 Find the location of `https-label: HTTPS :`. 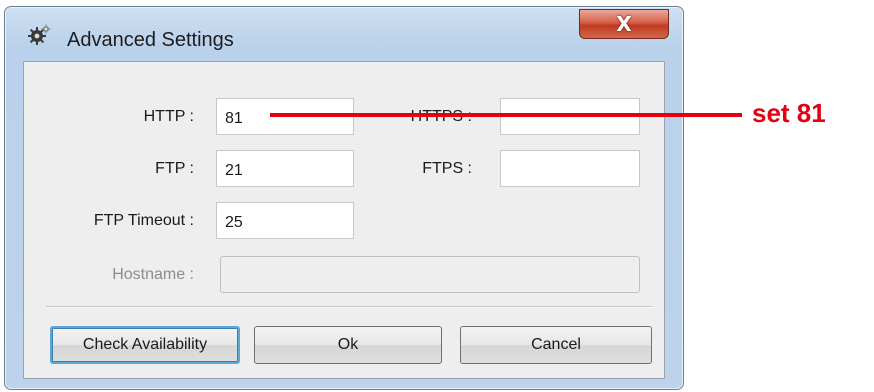

https-label: HTTPS : is located at coordinates (441, 117).